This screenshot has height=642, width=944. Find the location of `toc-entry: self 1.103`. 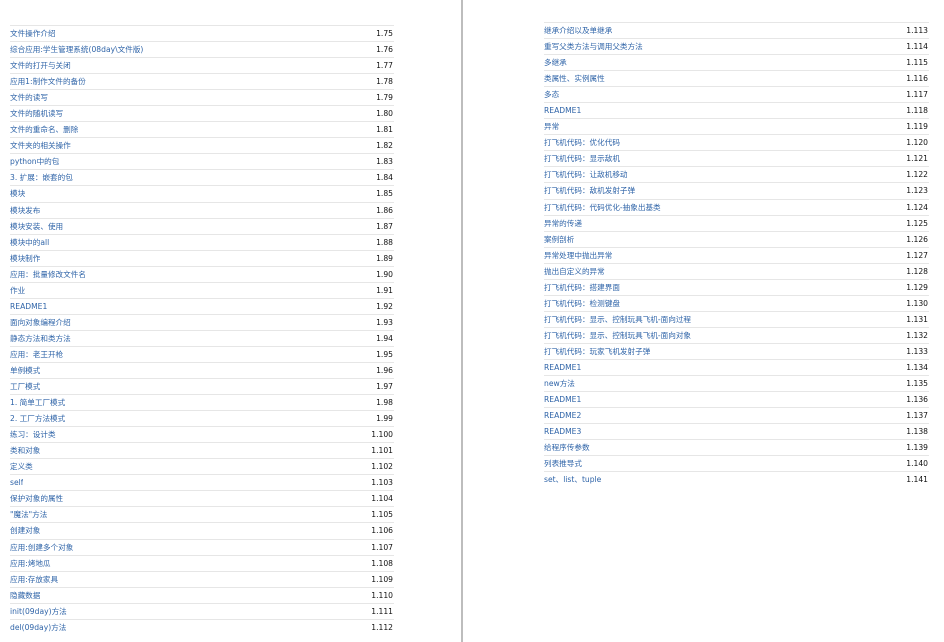

toc-entry: self 1.103 is located at coordinates (202, 482).